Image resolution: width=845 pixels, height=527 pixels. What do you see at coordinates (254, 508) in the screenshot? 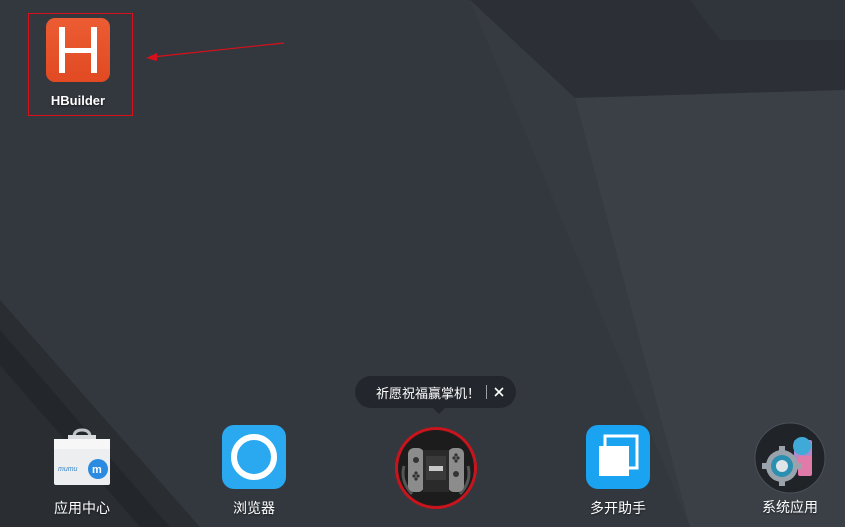
I see `dock-item-label: 浏览器` at bounding box center [254, 508].